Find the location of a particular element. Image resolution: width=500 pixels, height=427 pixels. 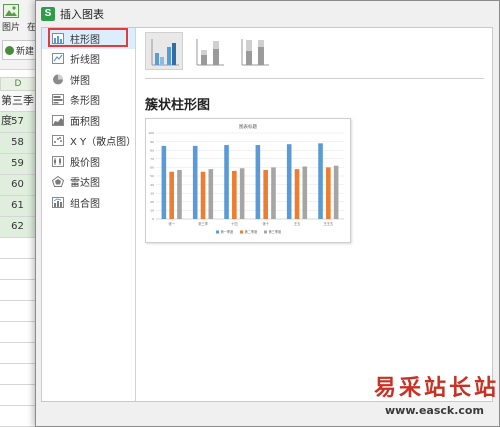

subtype-percent-stacked-column is located at coordinates (254, 51).